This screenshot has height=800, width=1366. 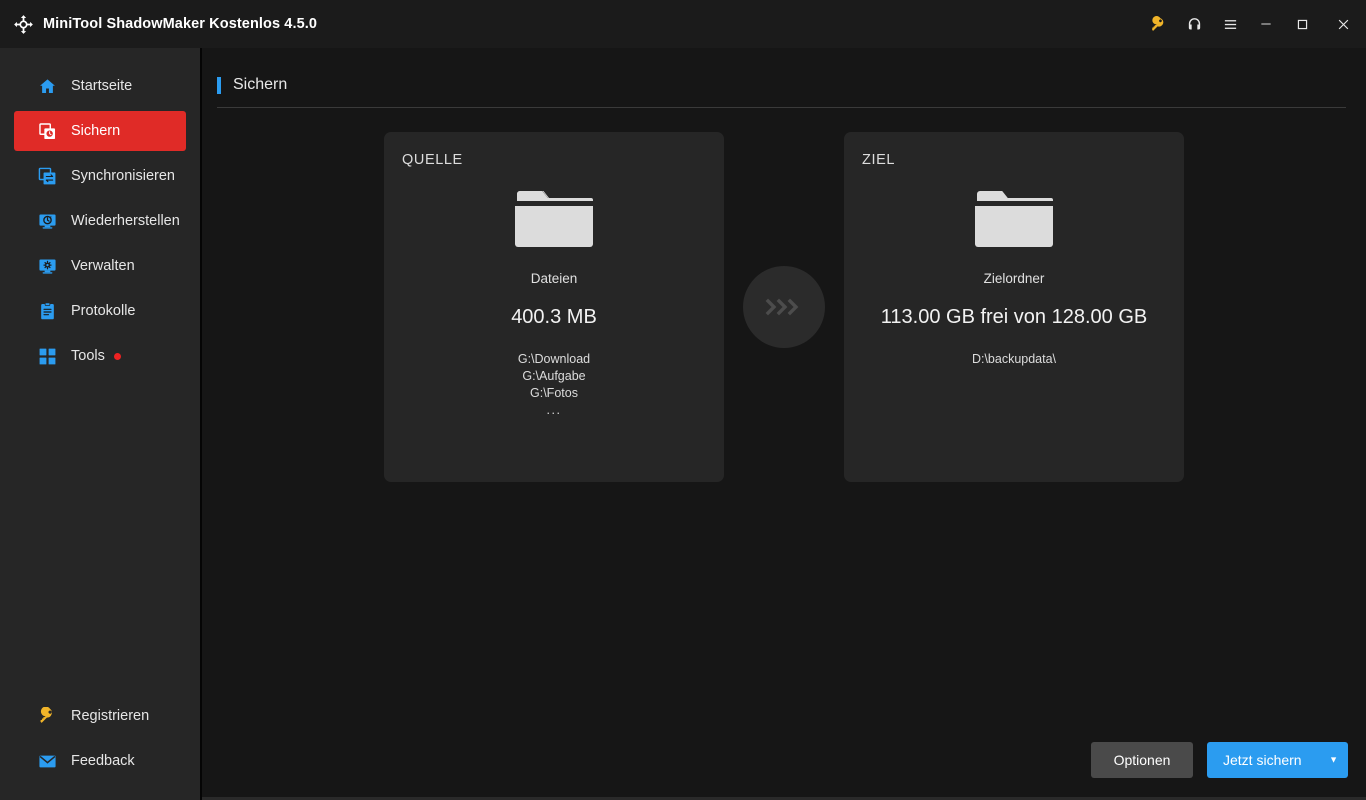 I want to click on hamburger-menu-icon, so click(x=1230, y=24).